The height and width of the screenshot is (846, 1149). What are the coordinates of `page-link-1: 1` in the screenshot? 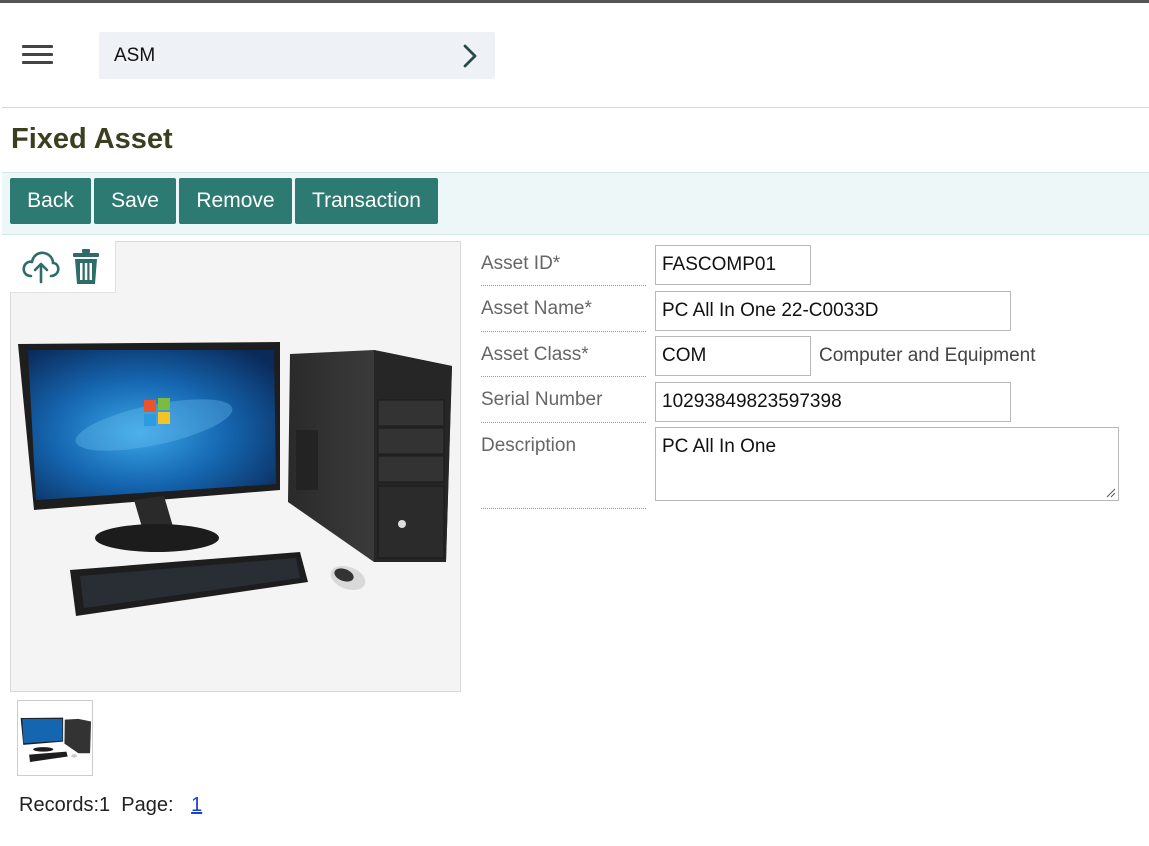 It's located at (196, 805).